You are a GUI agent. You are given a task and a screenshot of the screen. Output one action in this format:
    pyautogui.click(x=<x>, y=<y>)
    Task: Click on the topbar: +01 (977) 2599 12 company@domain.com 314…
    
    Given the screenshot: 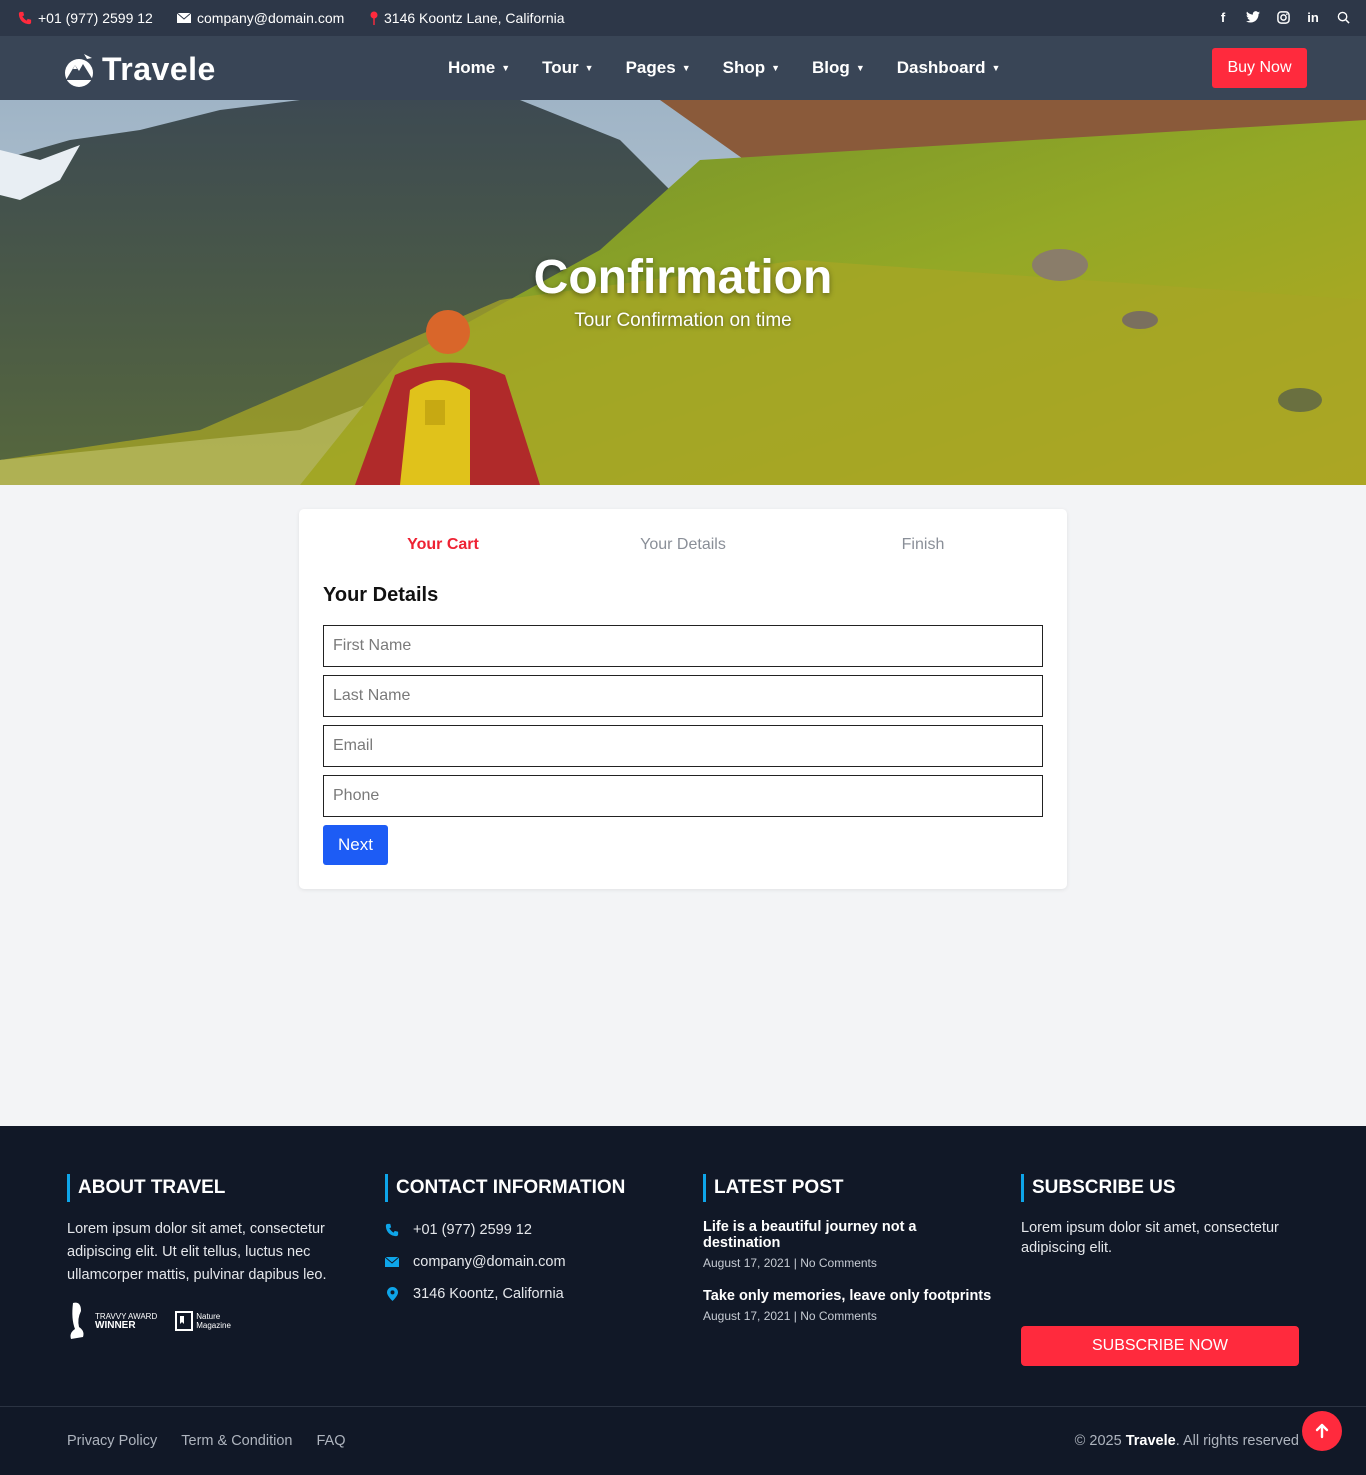 What is the action you would take?
    pyautogui.click(x=683, y=18)
    